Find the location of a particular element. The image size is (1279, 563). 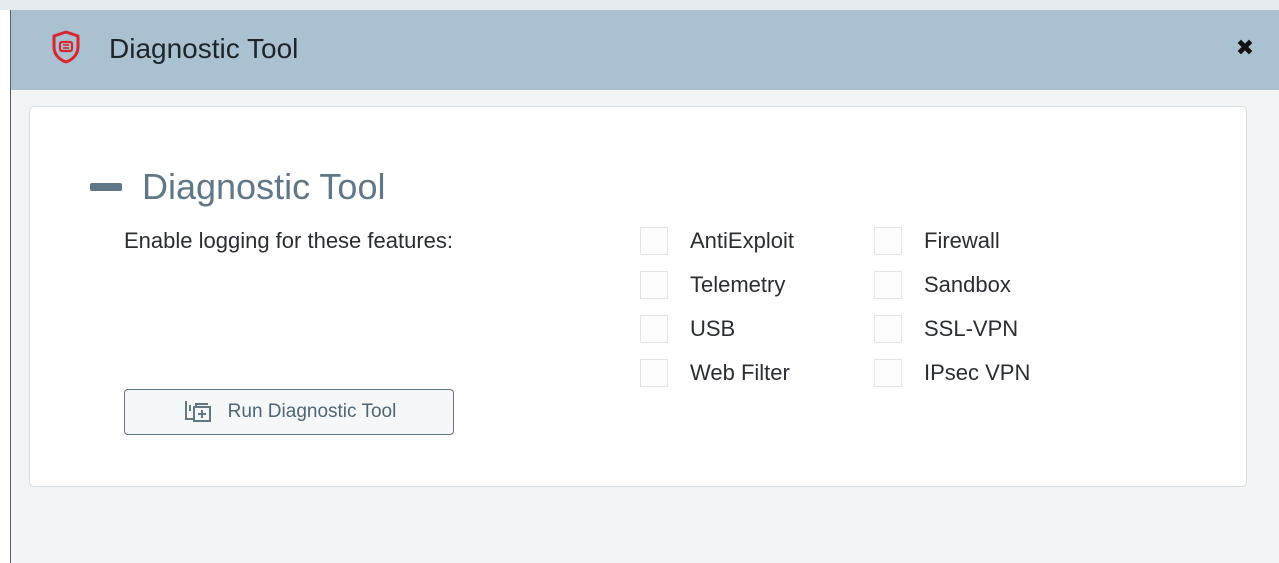

feature-label: IPsec VPN is located at coordinates (977, 372).